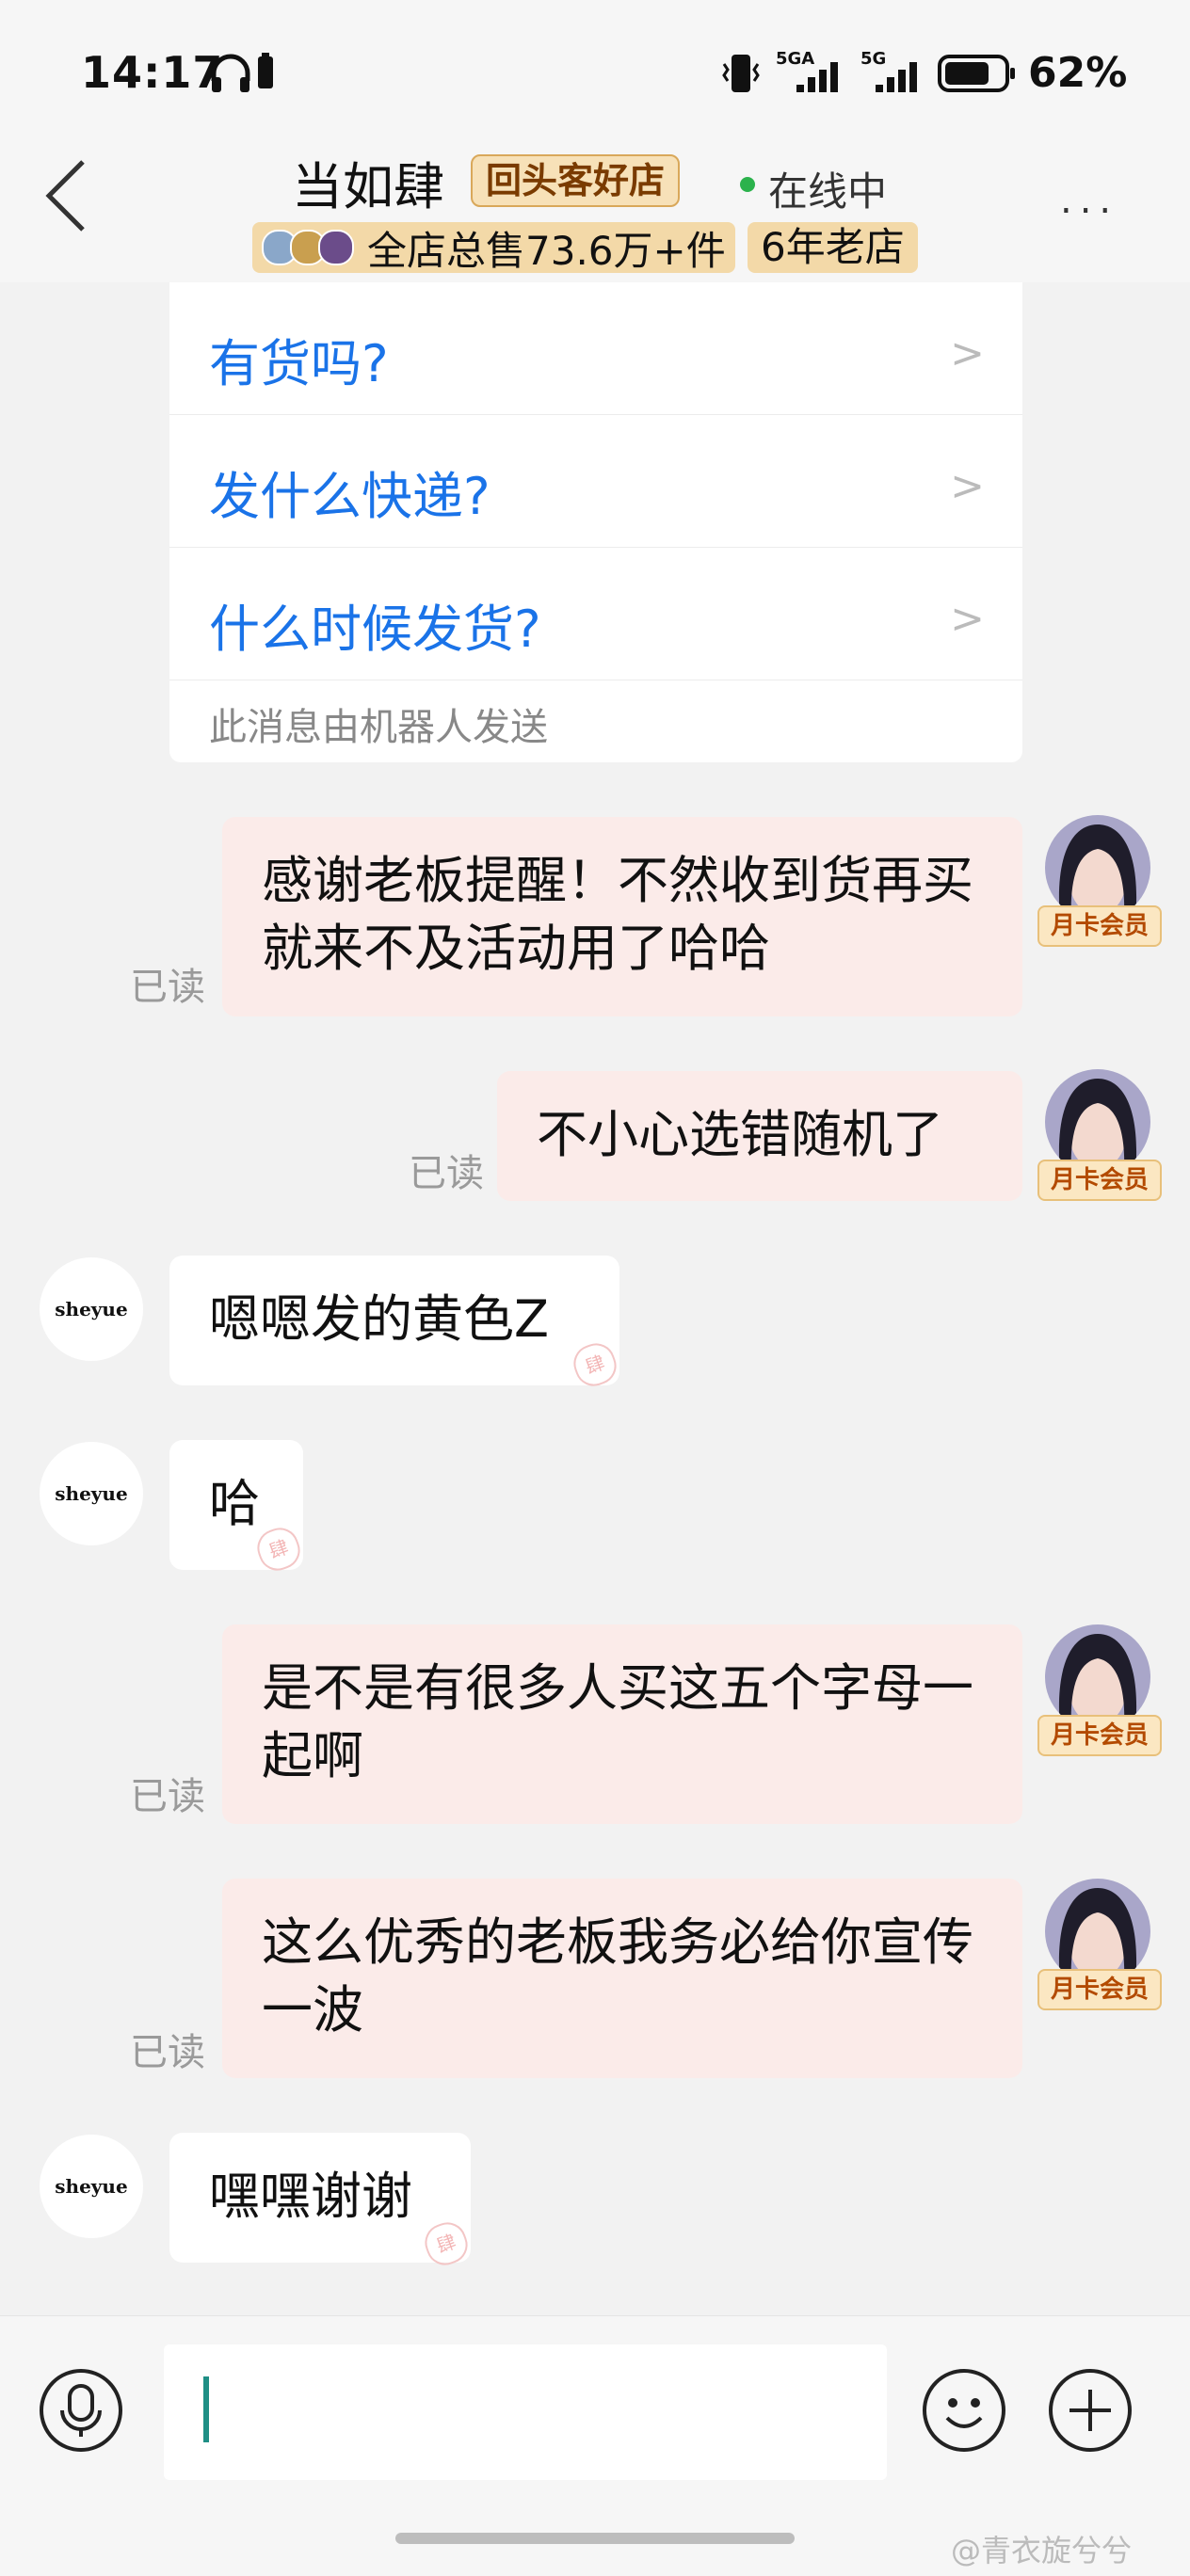 This screenshot has height=2576, width=1190. I want to click on sales-stat-pill: 全店总售73.6万+件, so click(494, 248).